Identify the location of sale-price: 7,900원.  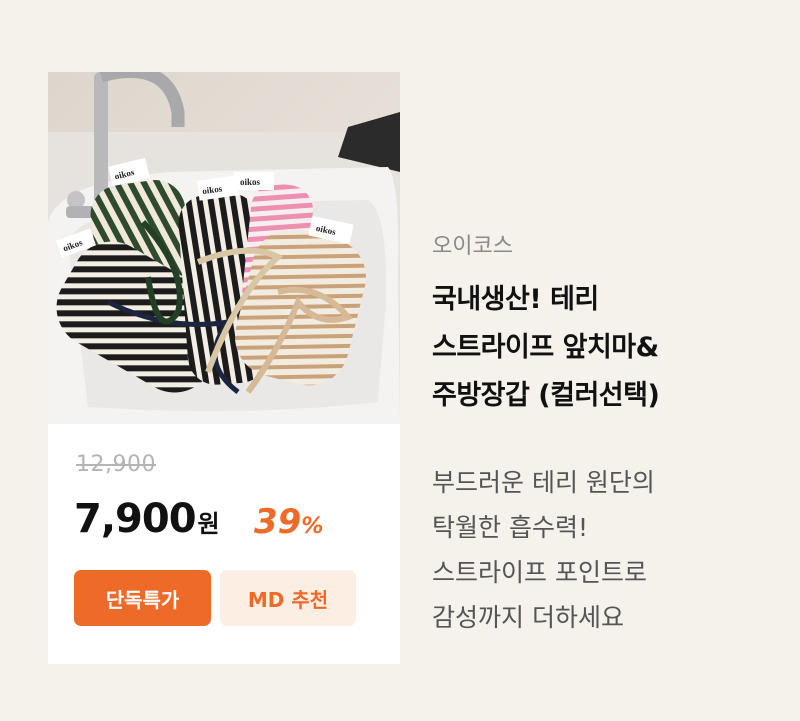
(147, 520).